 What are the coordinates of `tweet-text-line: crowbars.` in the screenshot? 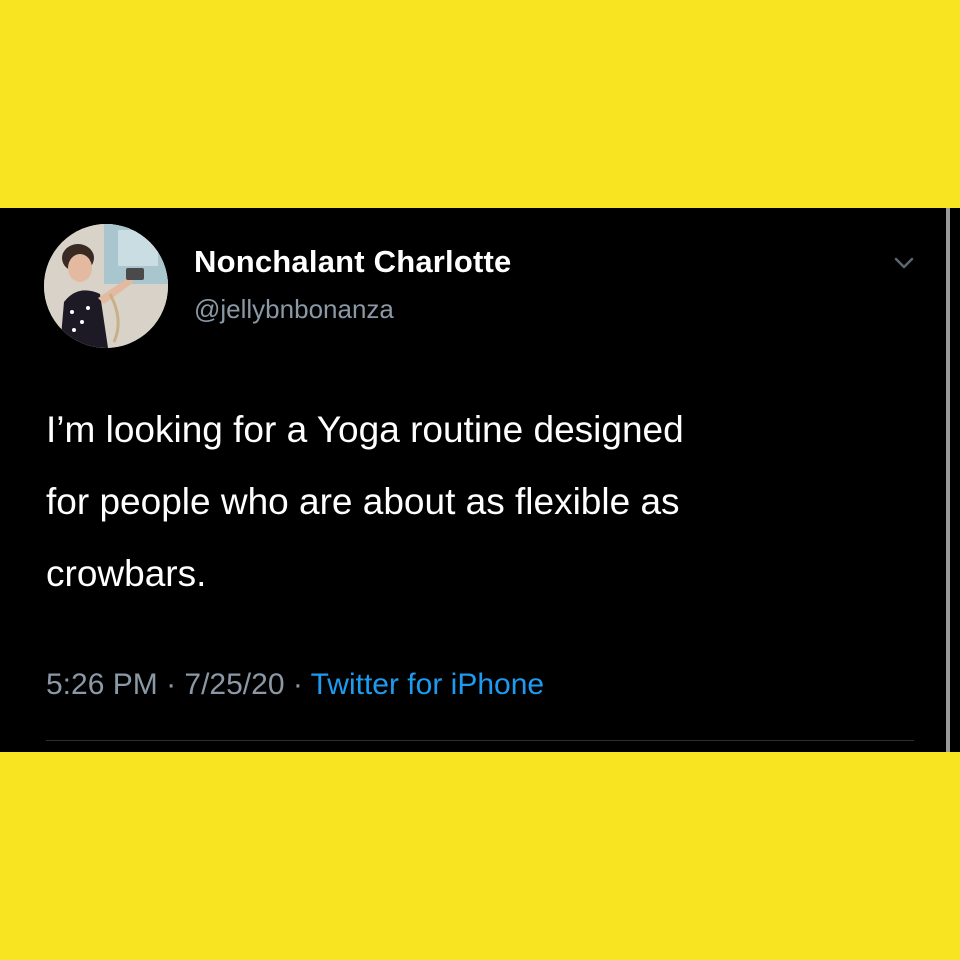 It's located at (126, 573).